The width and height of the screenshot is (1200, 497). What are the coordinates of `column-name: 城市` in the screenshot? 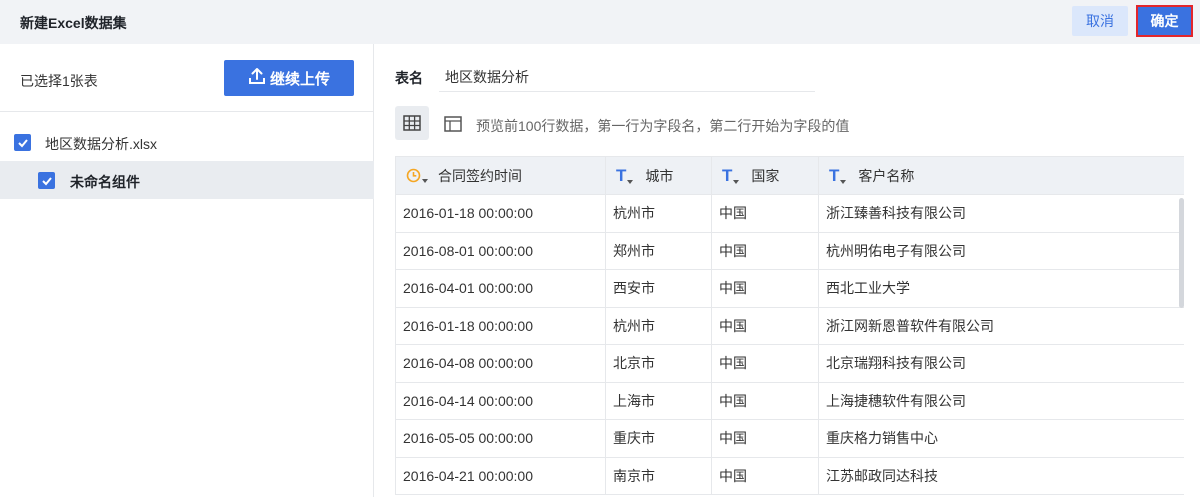 It's located at (659, 175).